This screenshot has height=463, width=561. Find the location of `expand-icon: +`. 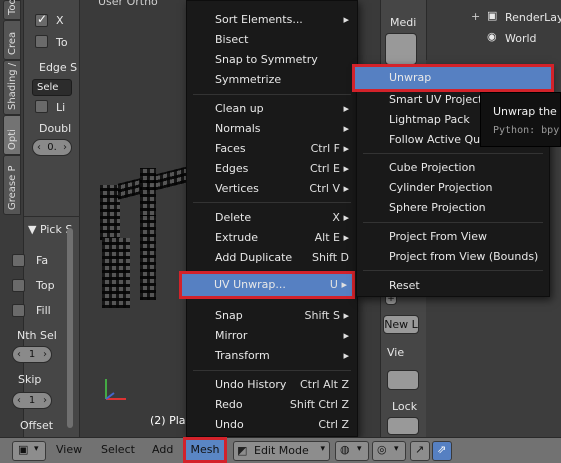

expand-icon: + is located at coordinates (475, 16).